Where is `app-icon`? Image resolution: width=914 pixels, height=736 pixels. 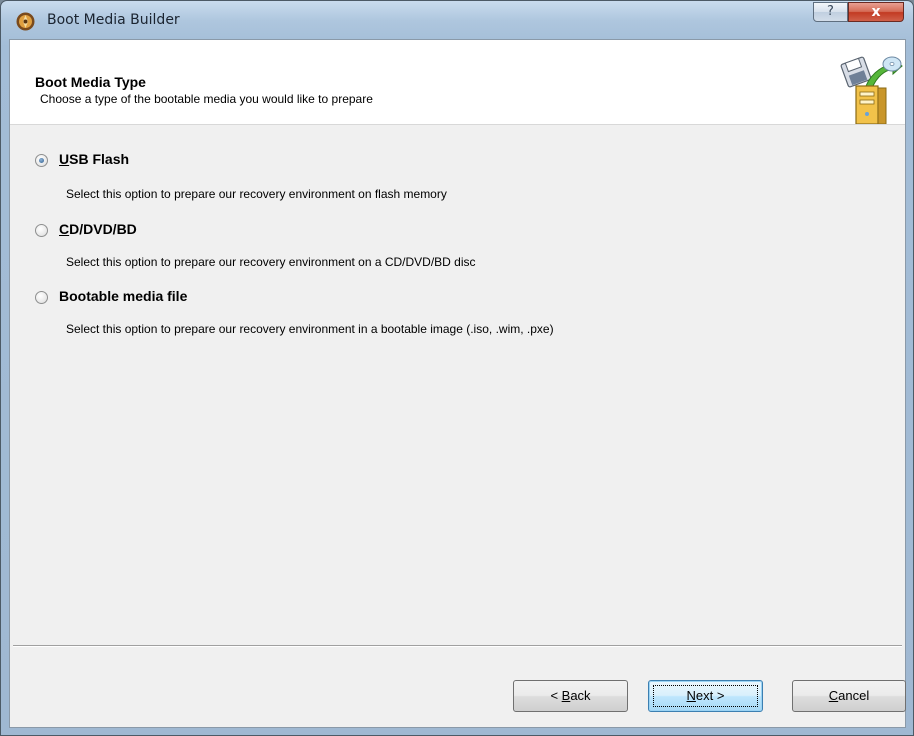 app-icon is located at coordinates (25, 21).